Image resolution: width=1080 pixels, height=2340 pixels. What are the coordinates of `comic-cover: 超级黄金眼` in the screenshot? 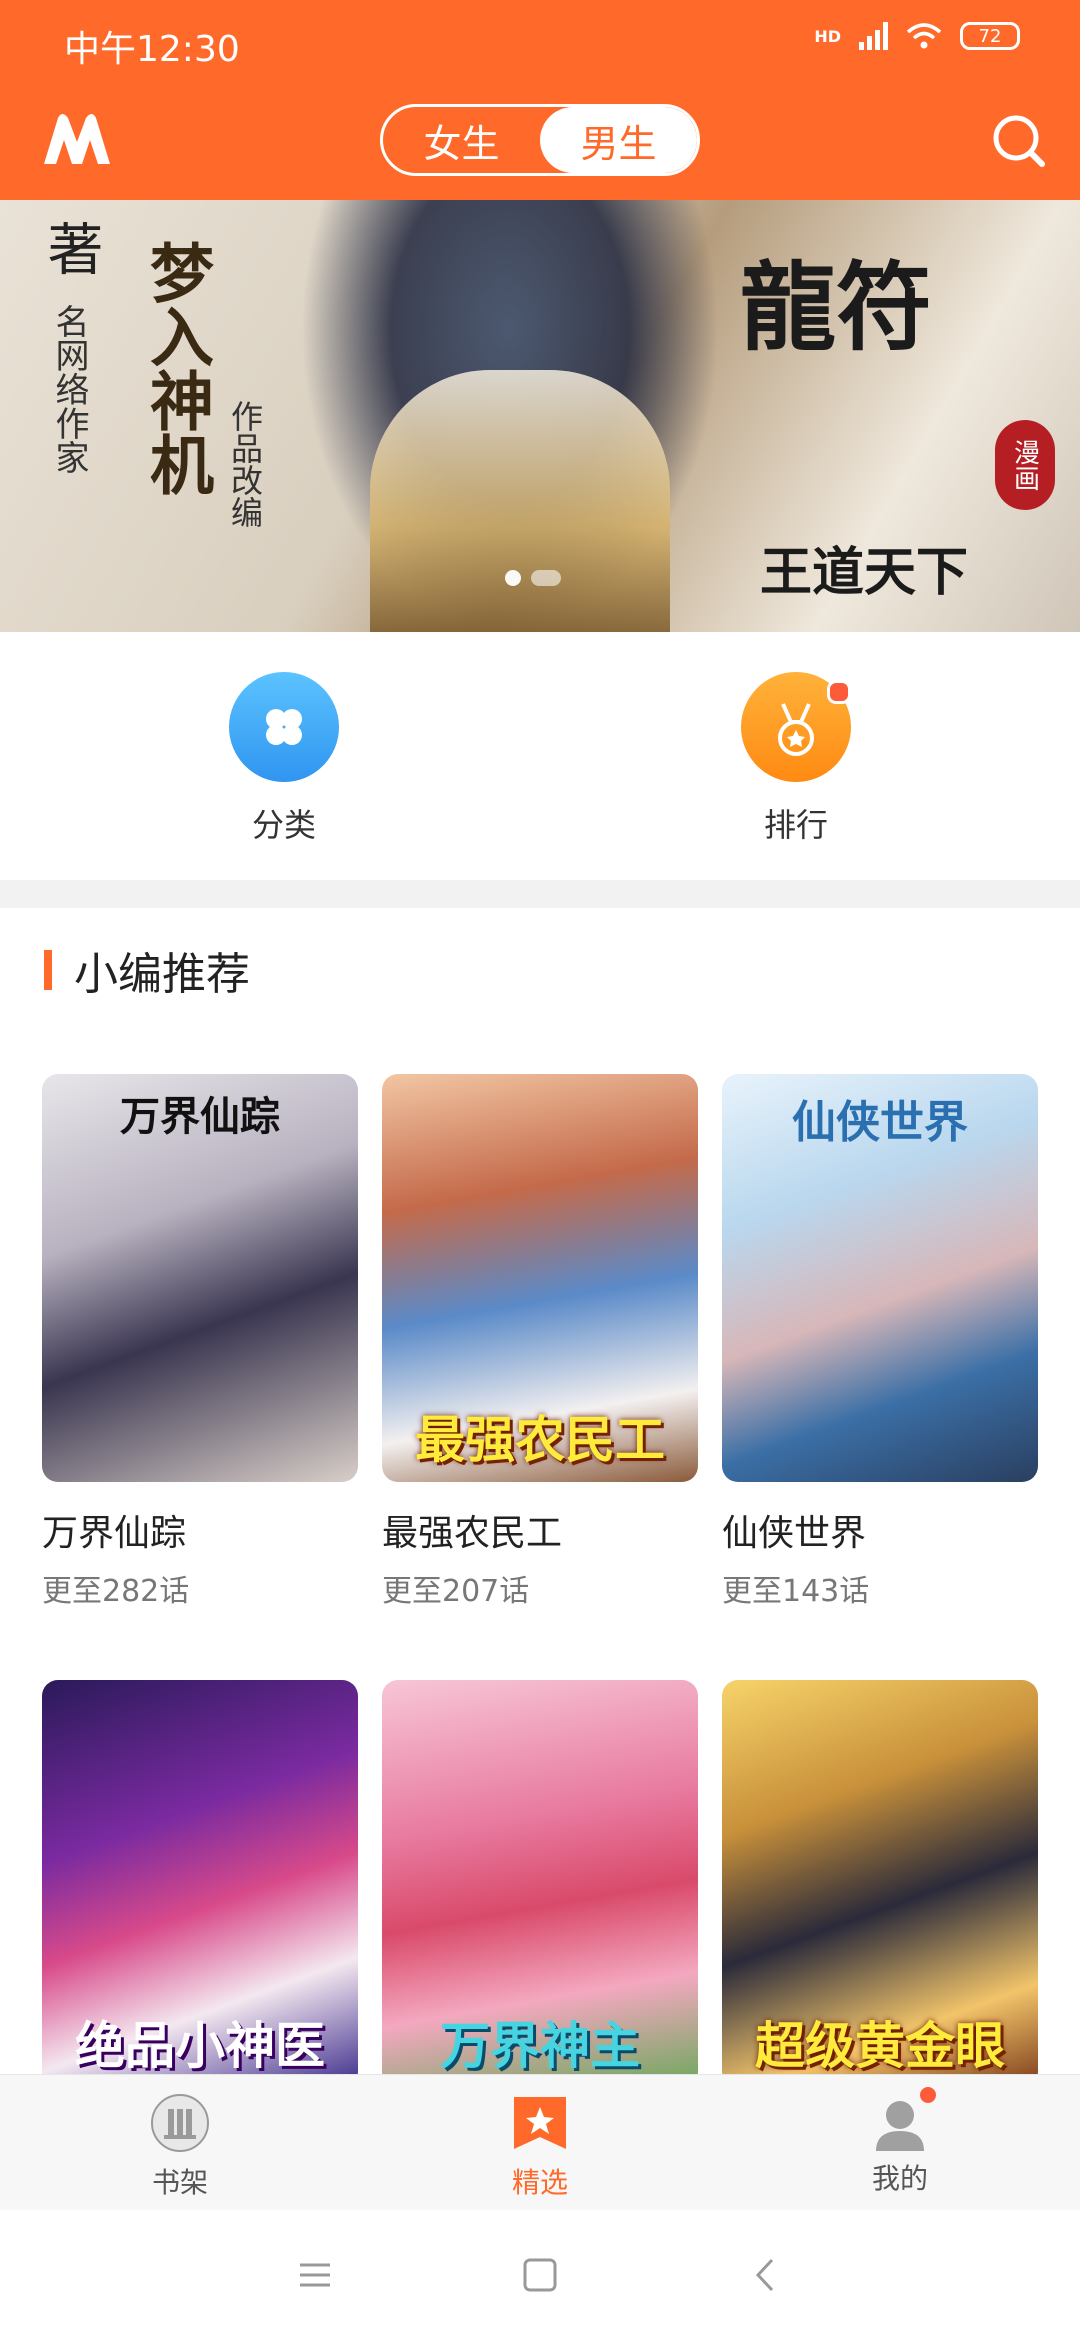 It's located at (880, 1884).